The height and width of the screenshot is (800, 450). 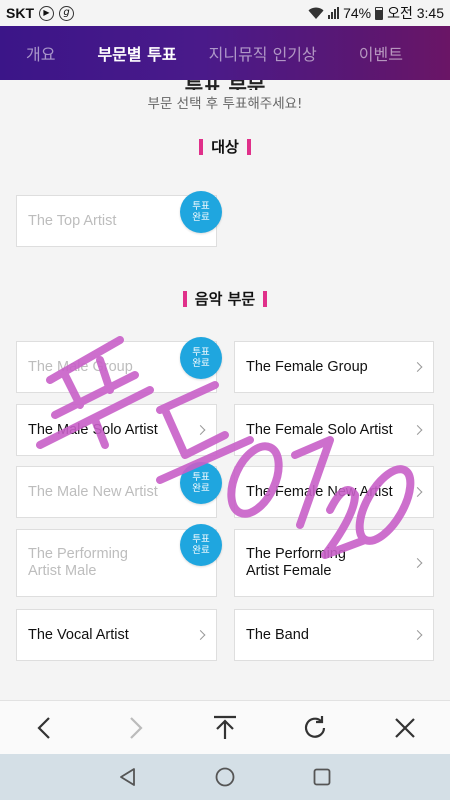 What do you see at coordinates (136, 53) in the screenshot?
I see `tab-category-vote: 부문별 투표` at bounding box center [136, 53].